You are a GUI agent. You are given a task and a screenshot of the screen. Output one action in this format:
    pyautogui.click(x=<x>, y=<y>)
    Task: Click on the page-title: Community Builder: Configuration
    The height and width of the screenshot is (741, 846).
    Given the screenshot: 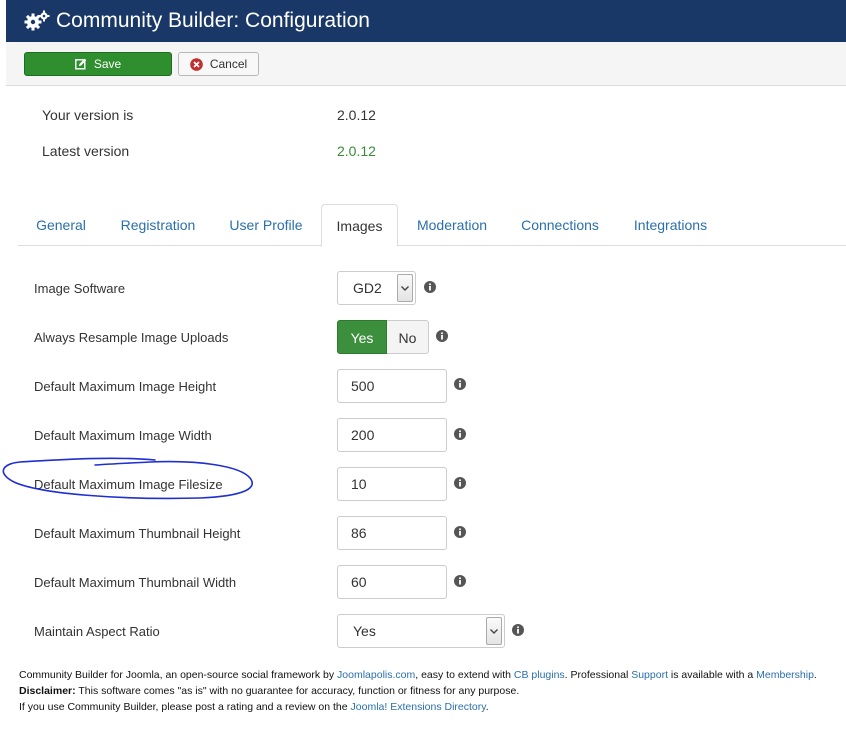 What is the action you would take?
    pyautogui.click(x=213, y=20)
    